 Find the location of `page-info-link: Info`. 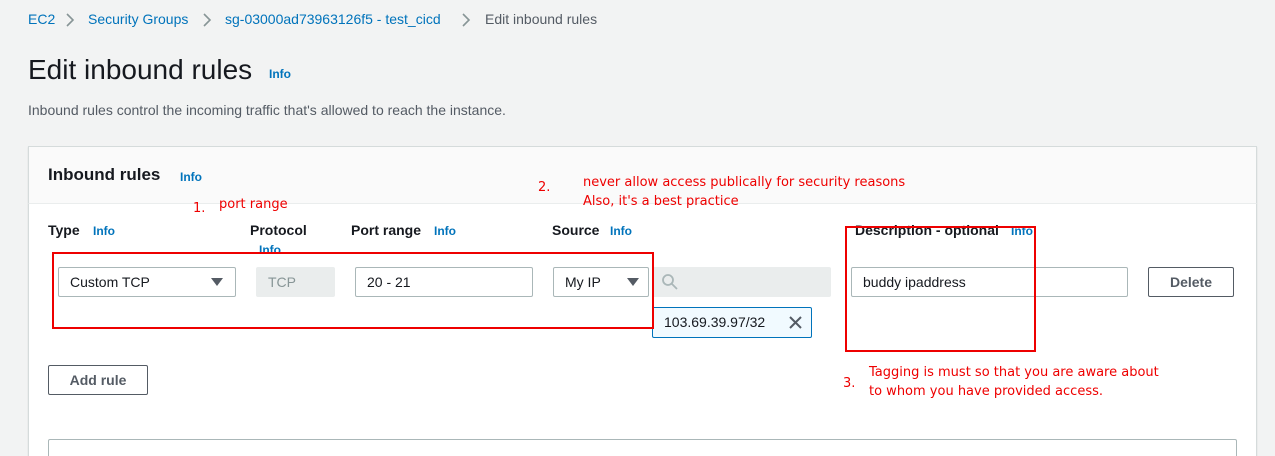

page-info-link: Info is located at coordinates (280, 74).